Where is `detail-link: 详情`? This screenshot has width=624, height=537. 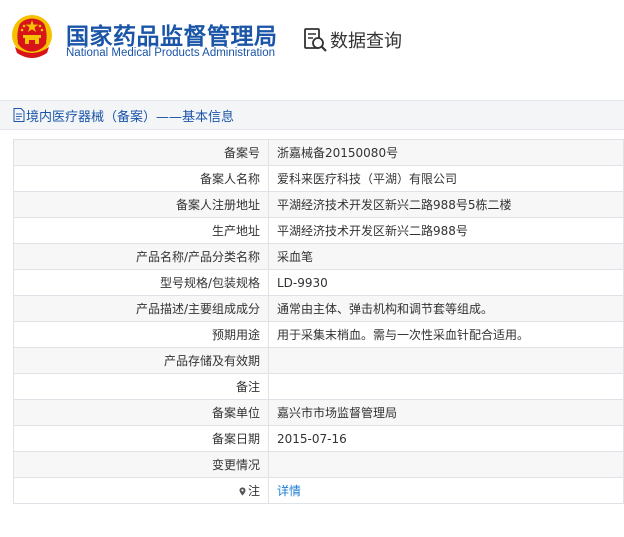 detail-link: 详情 is located at coordinates (289, 491).